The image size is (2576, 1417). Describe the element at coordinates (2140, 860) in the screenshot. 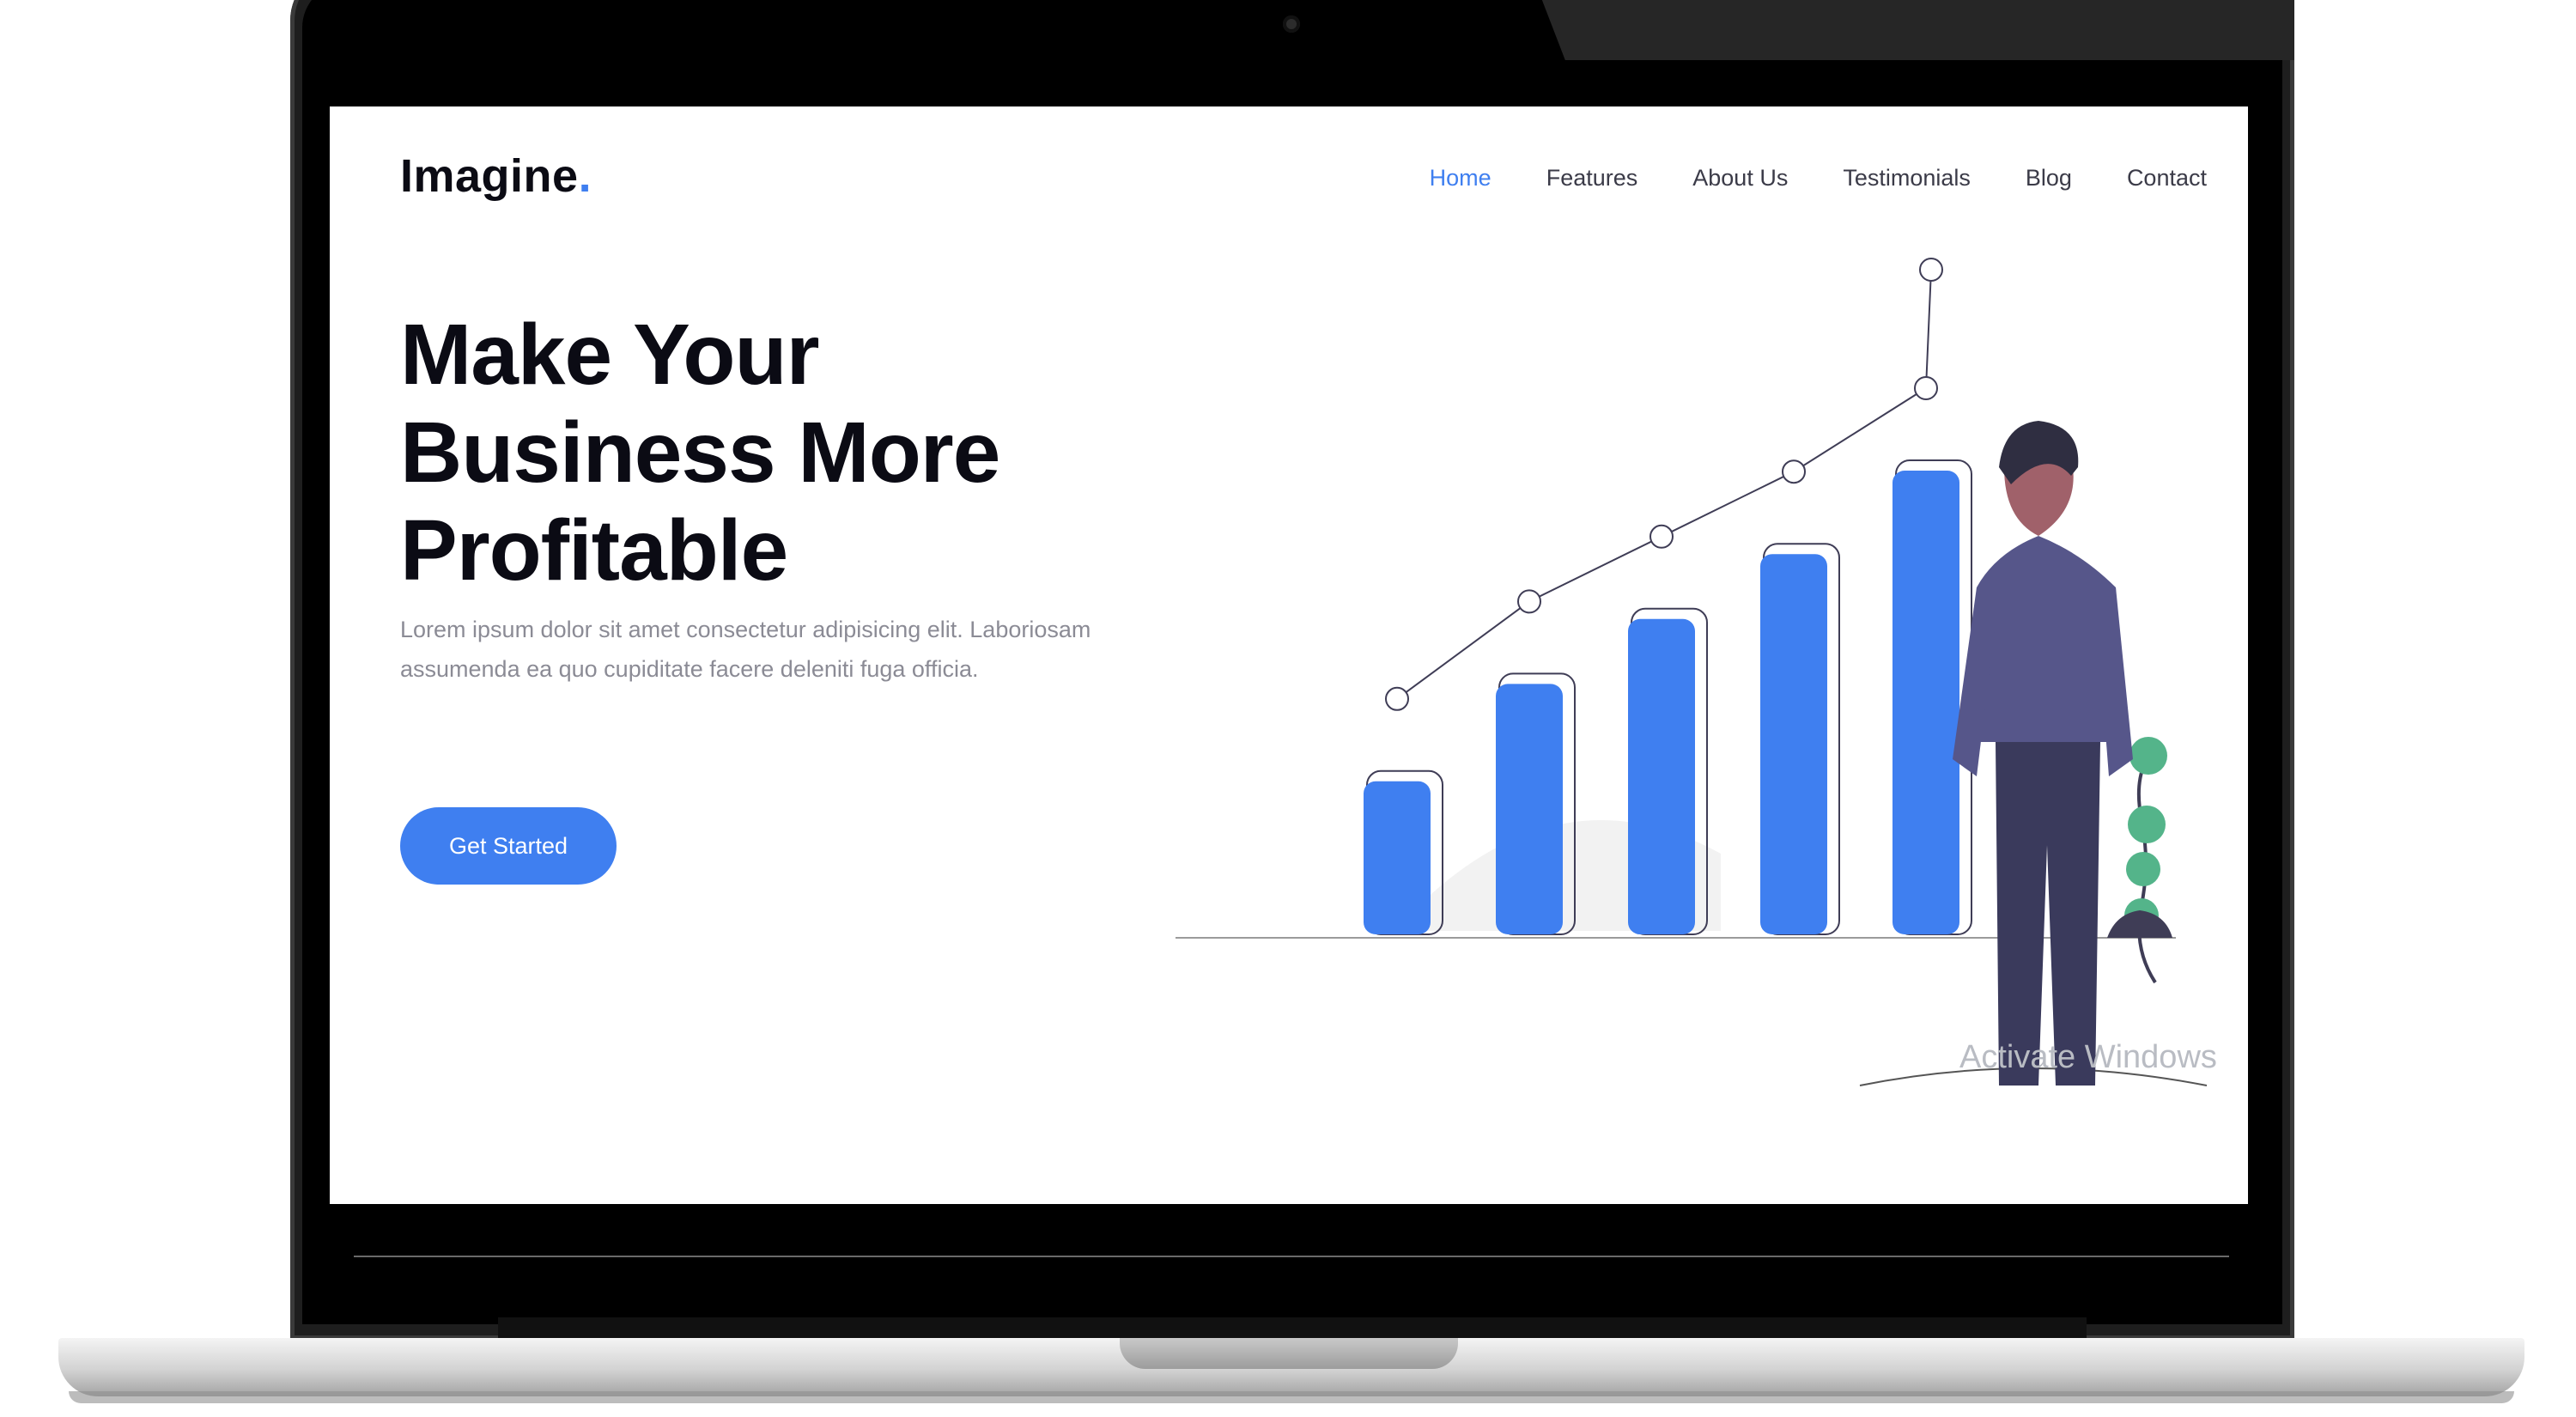

I see `plant-icon` at that location.